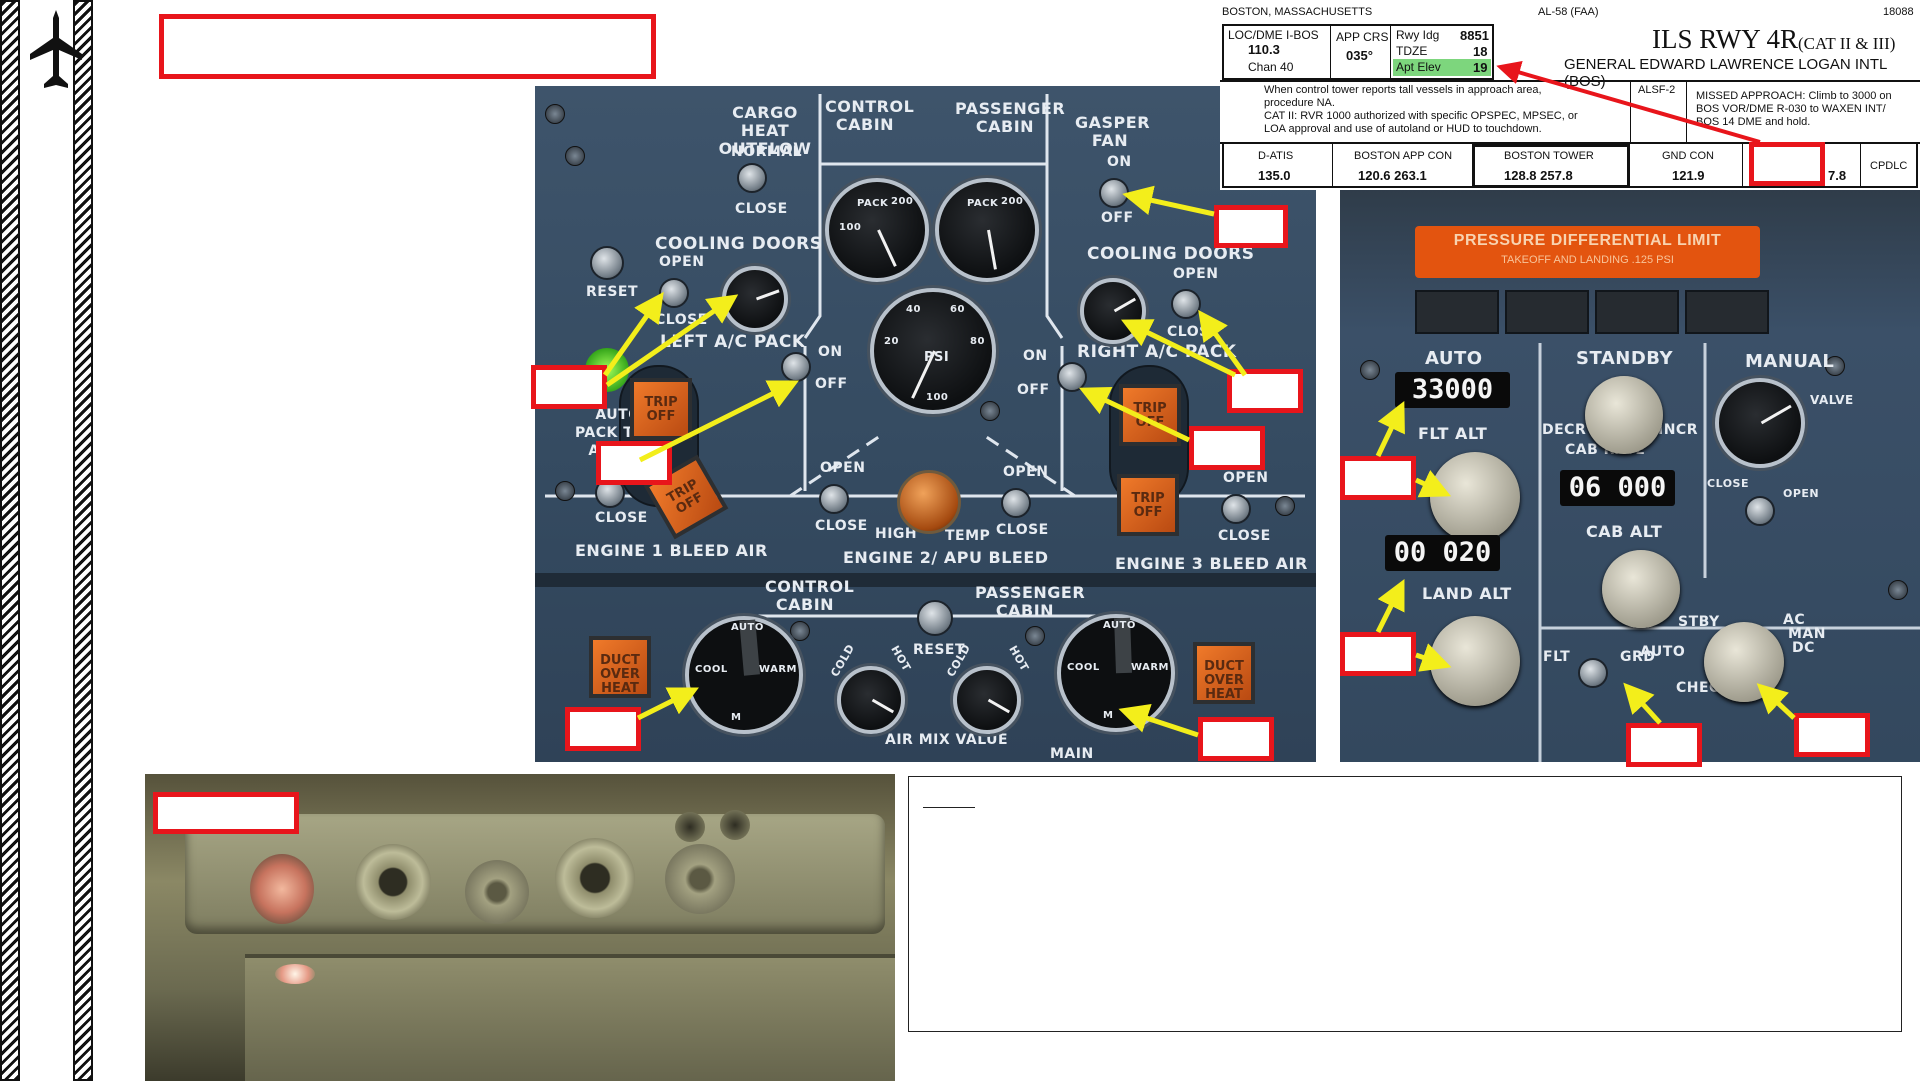 Image resolution: width=1921 pixels, height=1081 pixels. Describe the element at coordinates (1246, 478) in the screenshot. I see `label-open-eng3: OPEN` at that location.